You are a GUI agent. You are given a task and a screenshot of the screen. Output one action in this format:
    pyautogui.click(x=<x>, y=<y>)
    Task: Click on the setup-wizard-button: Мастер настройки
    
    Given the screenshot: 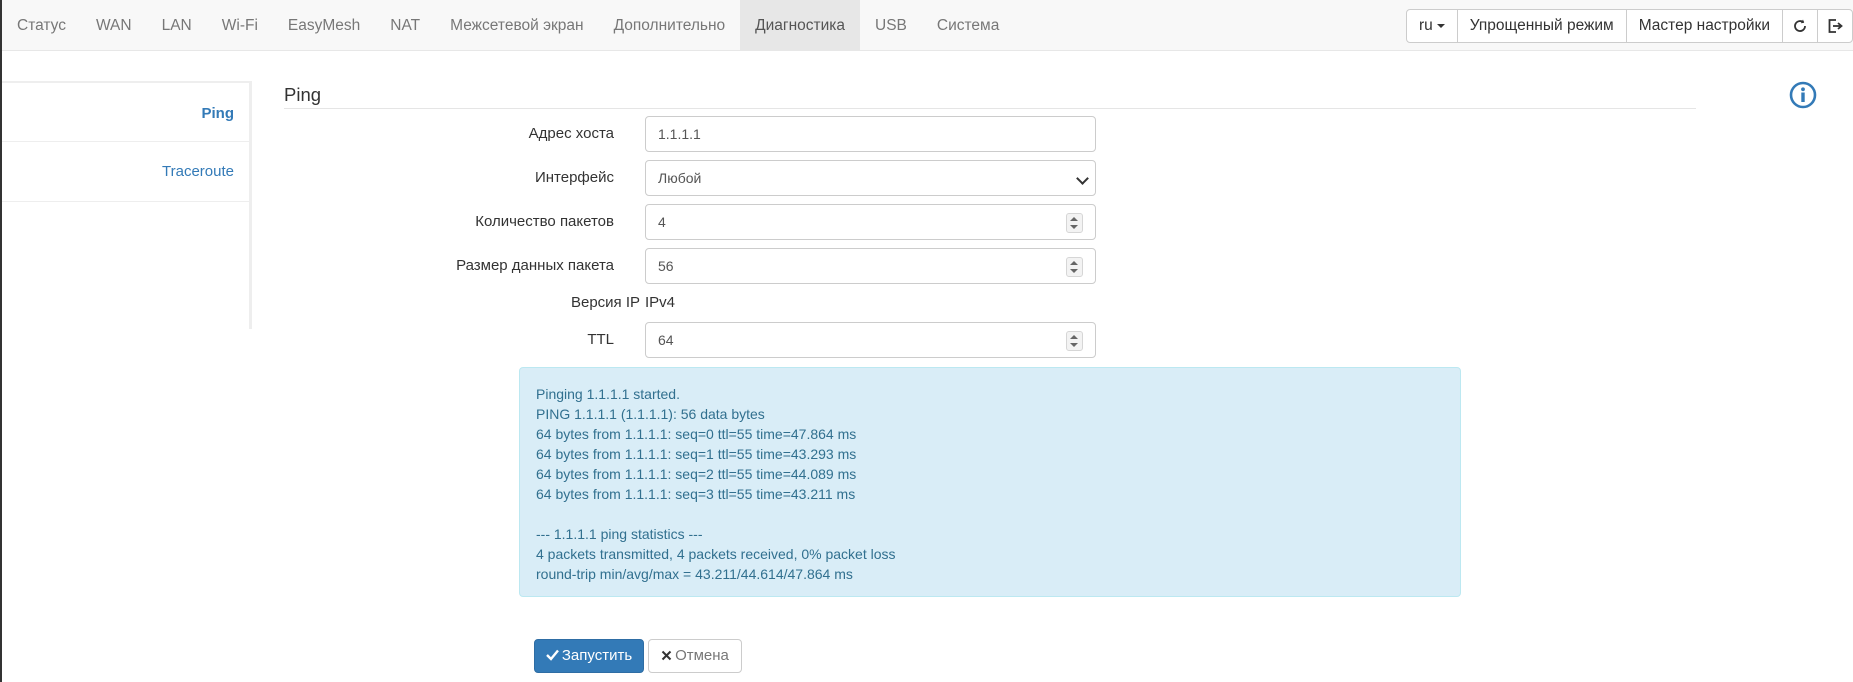 What is the action you would take?
    pyautogui.click(x=1704, y=26)
    